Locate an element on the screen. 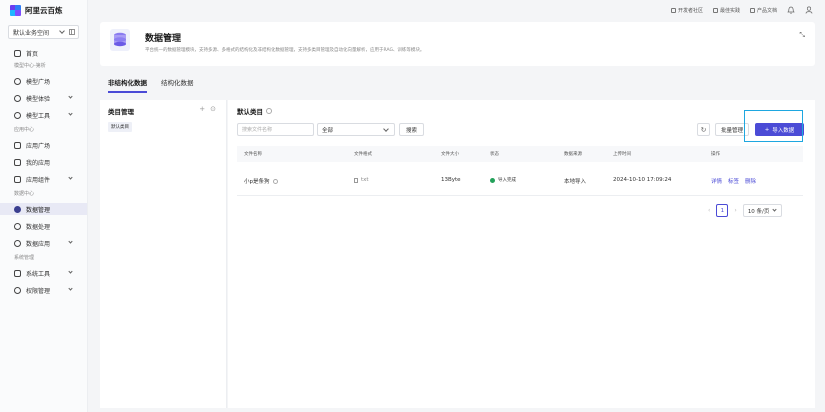 This screenshot has width=825, height=412. model-square-icon is located at coordinates (17, 81).